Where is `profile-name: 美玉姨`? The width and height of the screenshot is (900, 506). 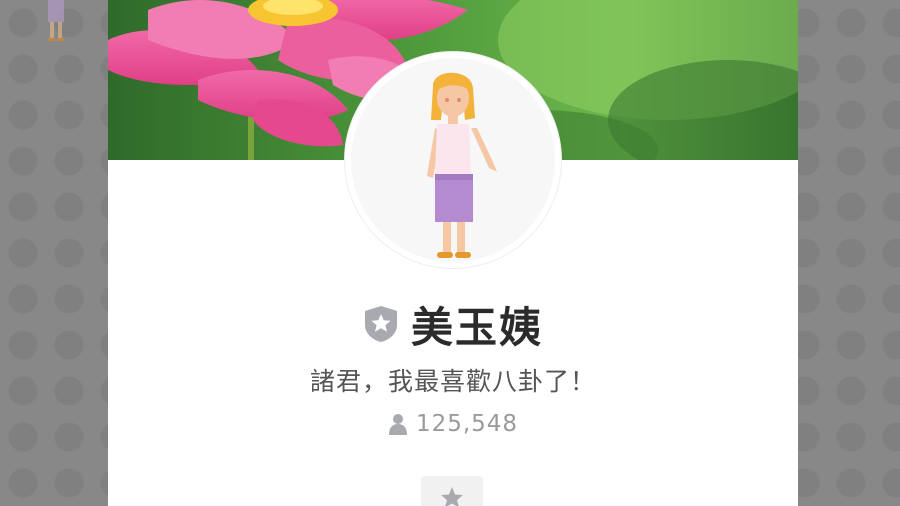
profile-name: 美玉姨 is located at coordinates (476, 327).